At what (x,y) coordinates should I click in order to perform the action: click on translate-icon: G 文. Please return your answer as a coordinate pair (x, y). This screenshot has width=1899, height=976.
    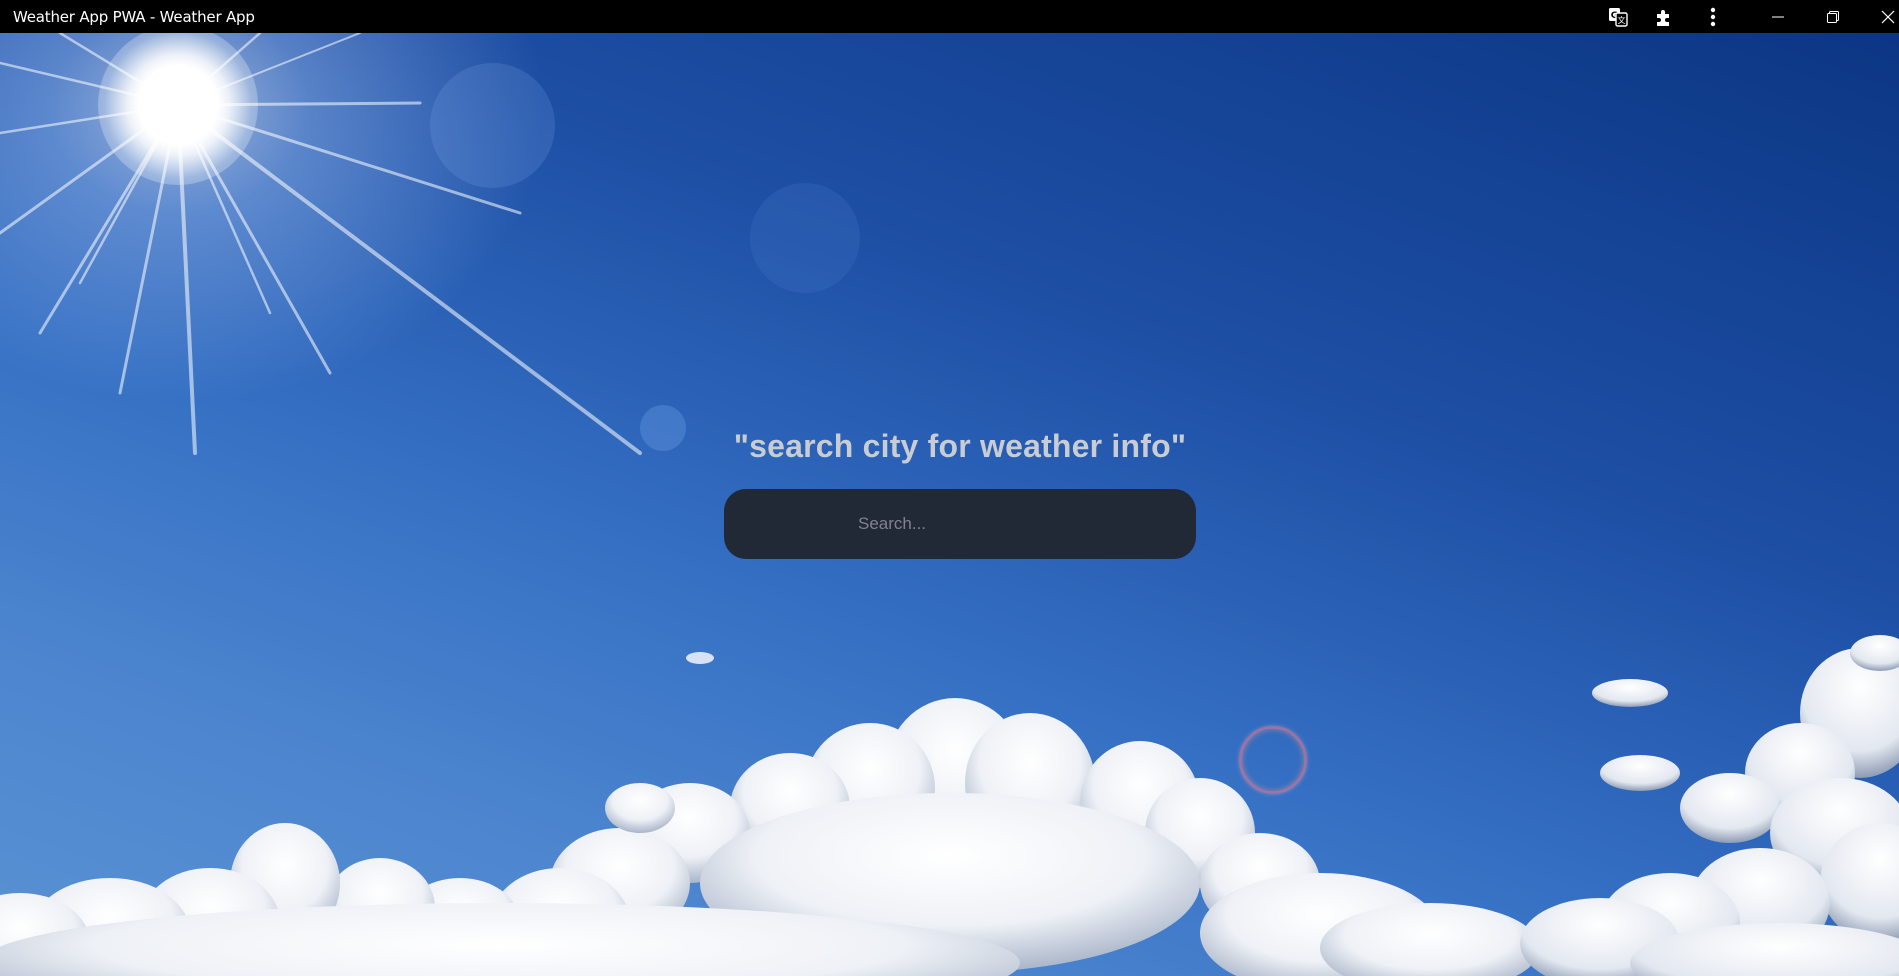
    Looking at the image, I should click on (1618, 17).